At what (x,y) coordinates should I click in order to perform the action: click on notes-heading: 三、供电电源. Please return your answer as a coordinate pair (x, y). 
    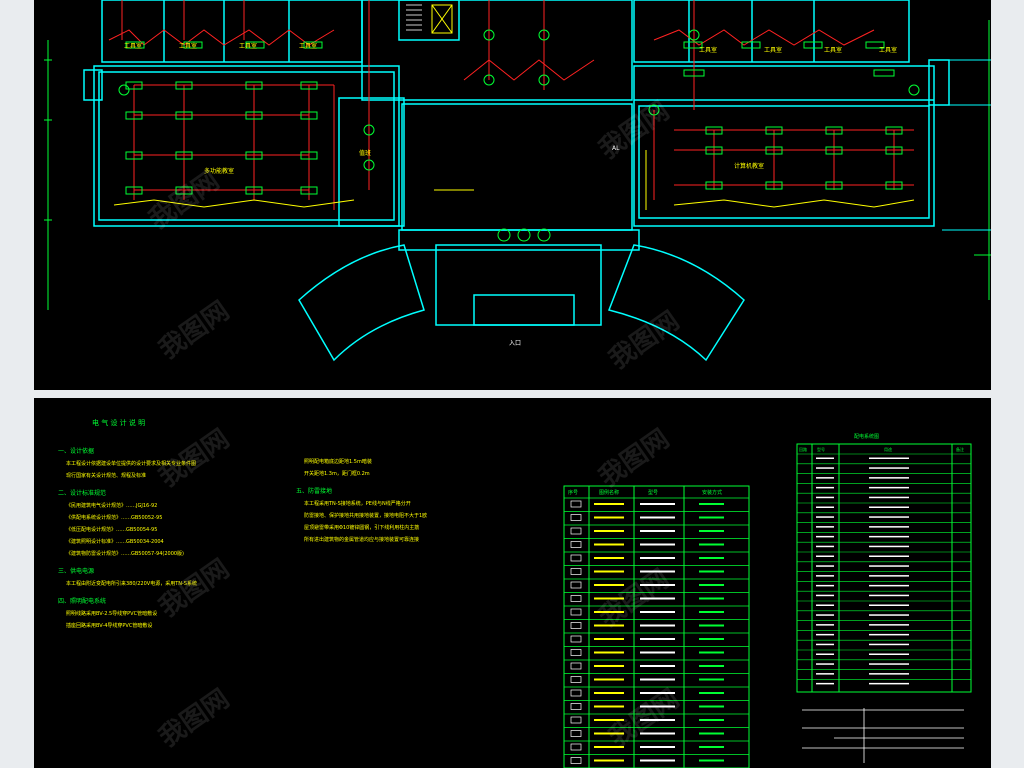
    Looking at the image, I should click on (76, 571).